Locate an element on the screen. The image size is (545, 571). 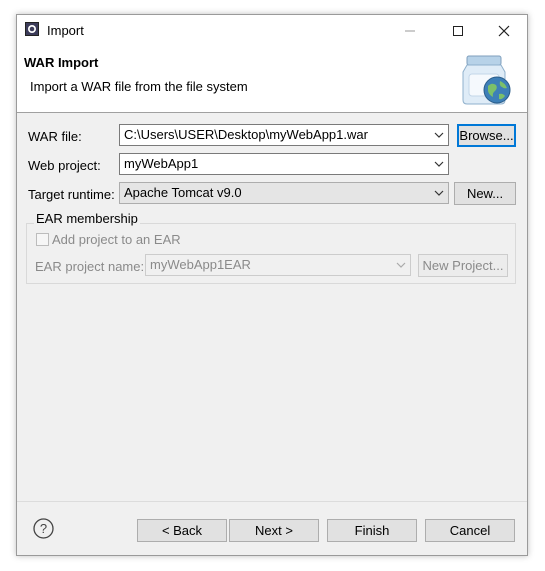
title-bar: Import is located at coordinates (272, 30).